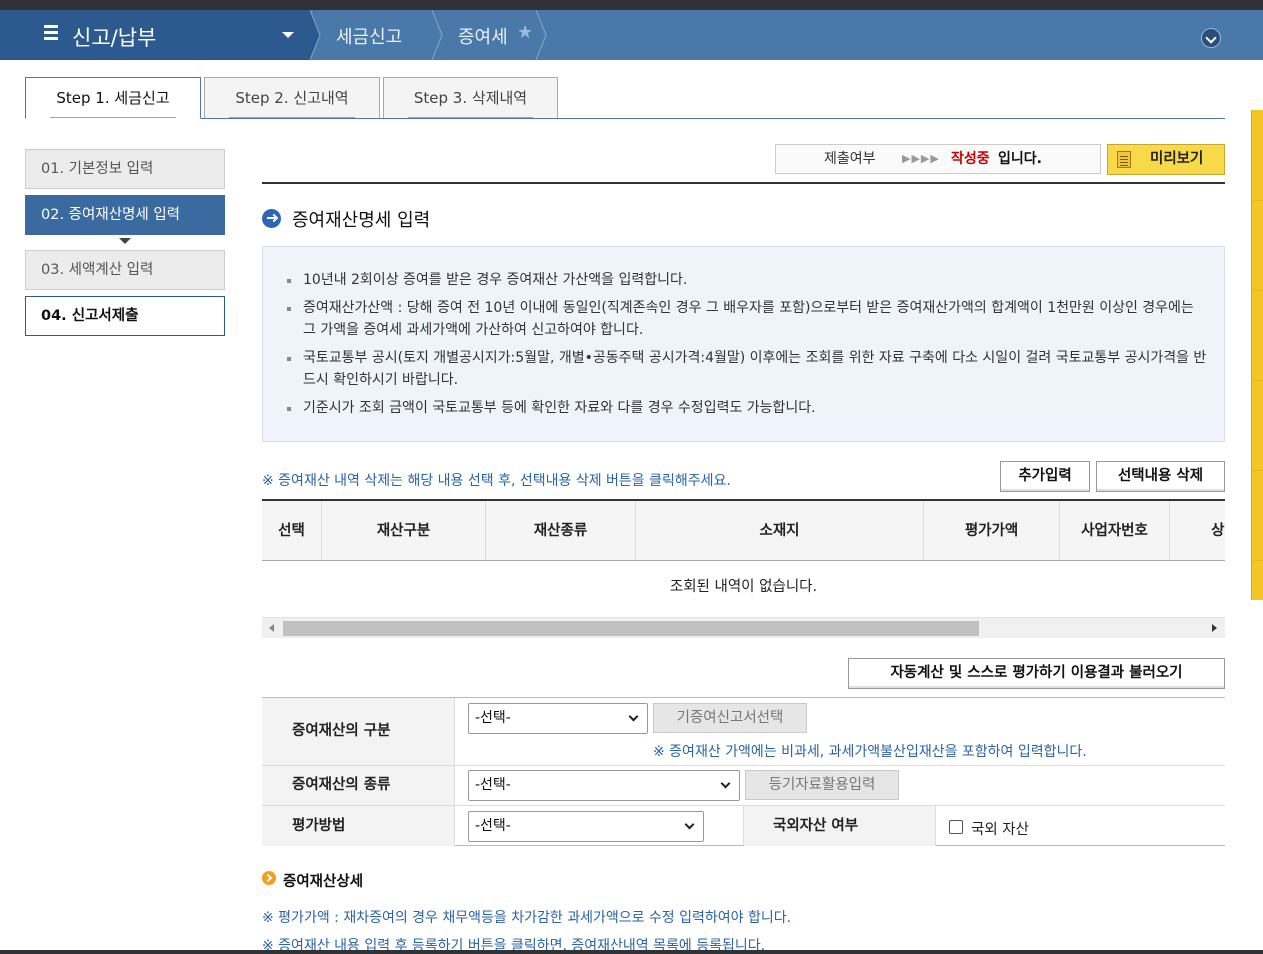 This screenshot has height=954, width=1263. What do you see at coordinates (125, 270) in the screenshot?
I see `sidebar-item-tax-calc: 03. 세액계산 입력` at bounding box center [125, 270].